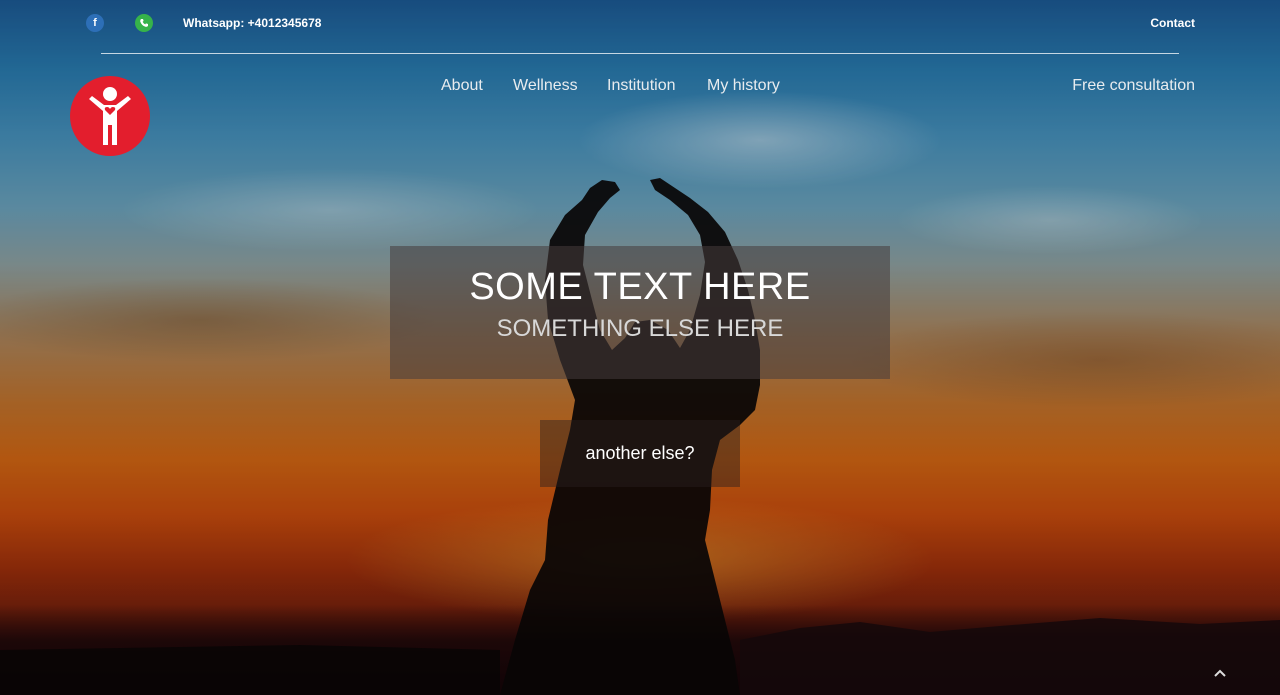  I want to click on top-bar: f Whatsapp: +4012345678 Contact, so click(640, 24).